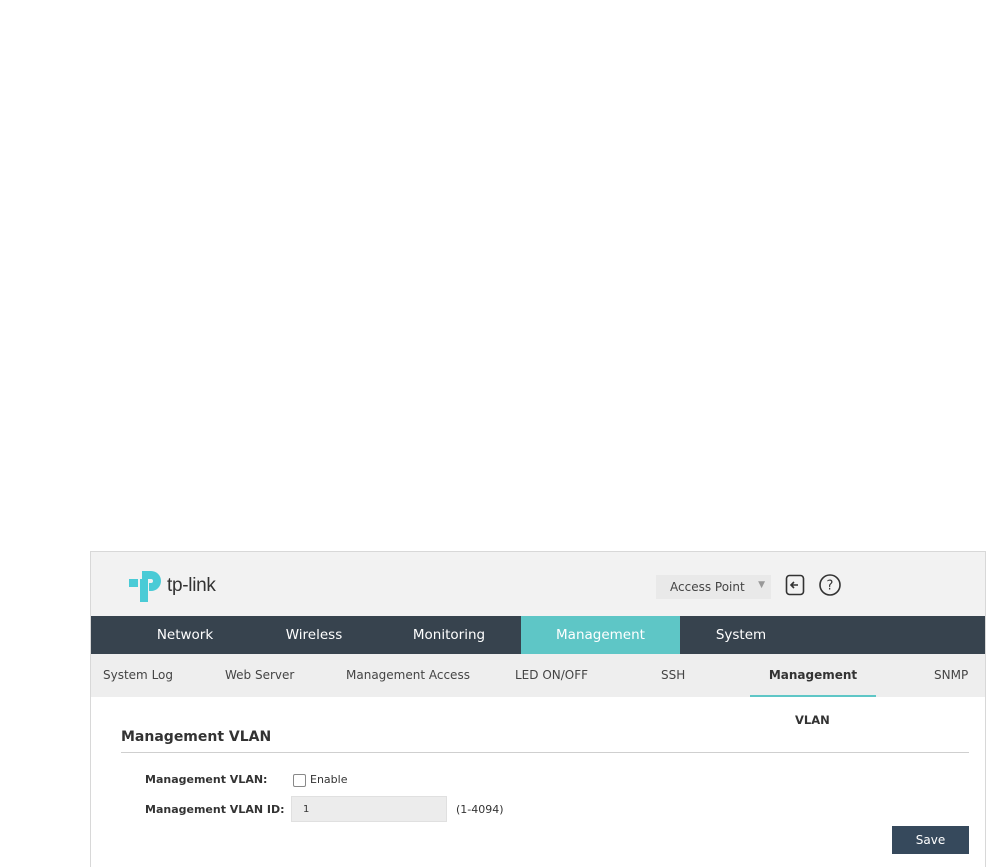 This screenshot has width=987, height=868. I want to click on enable-checkbox, so click(299, 780).